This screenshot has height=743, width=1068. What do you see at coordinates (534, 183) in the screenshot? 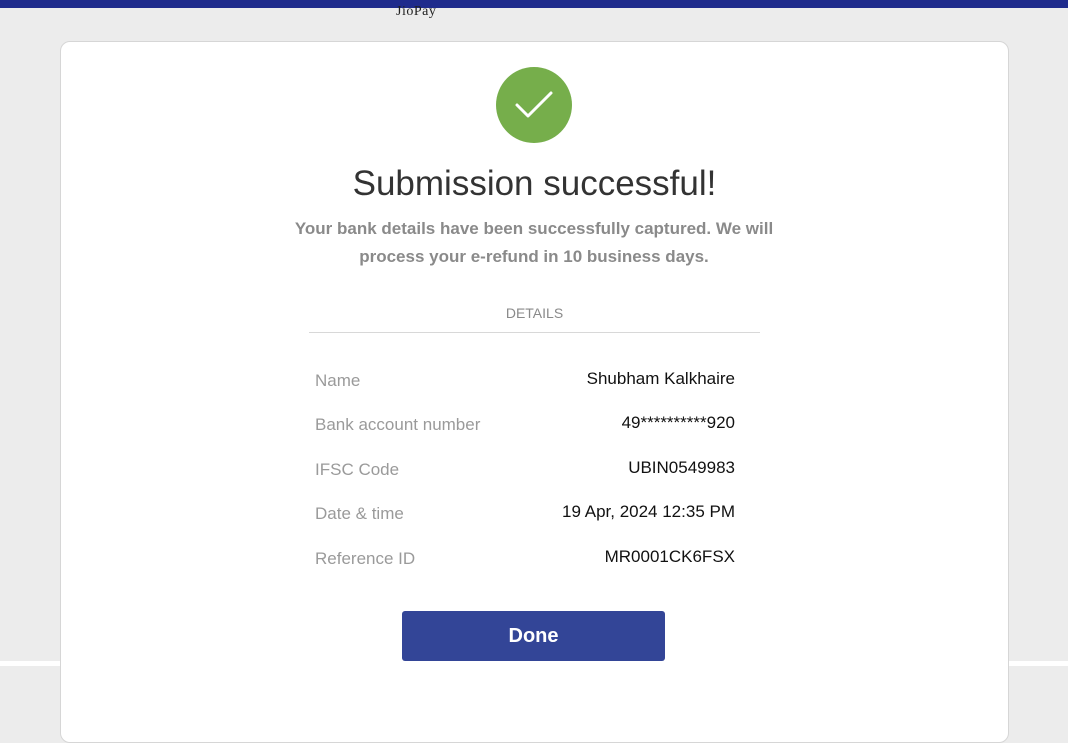
I see `page-title: Submission successful!` at bounding box center [534, 183].